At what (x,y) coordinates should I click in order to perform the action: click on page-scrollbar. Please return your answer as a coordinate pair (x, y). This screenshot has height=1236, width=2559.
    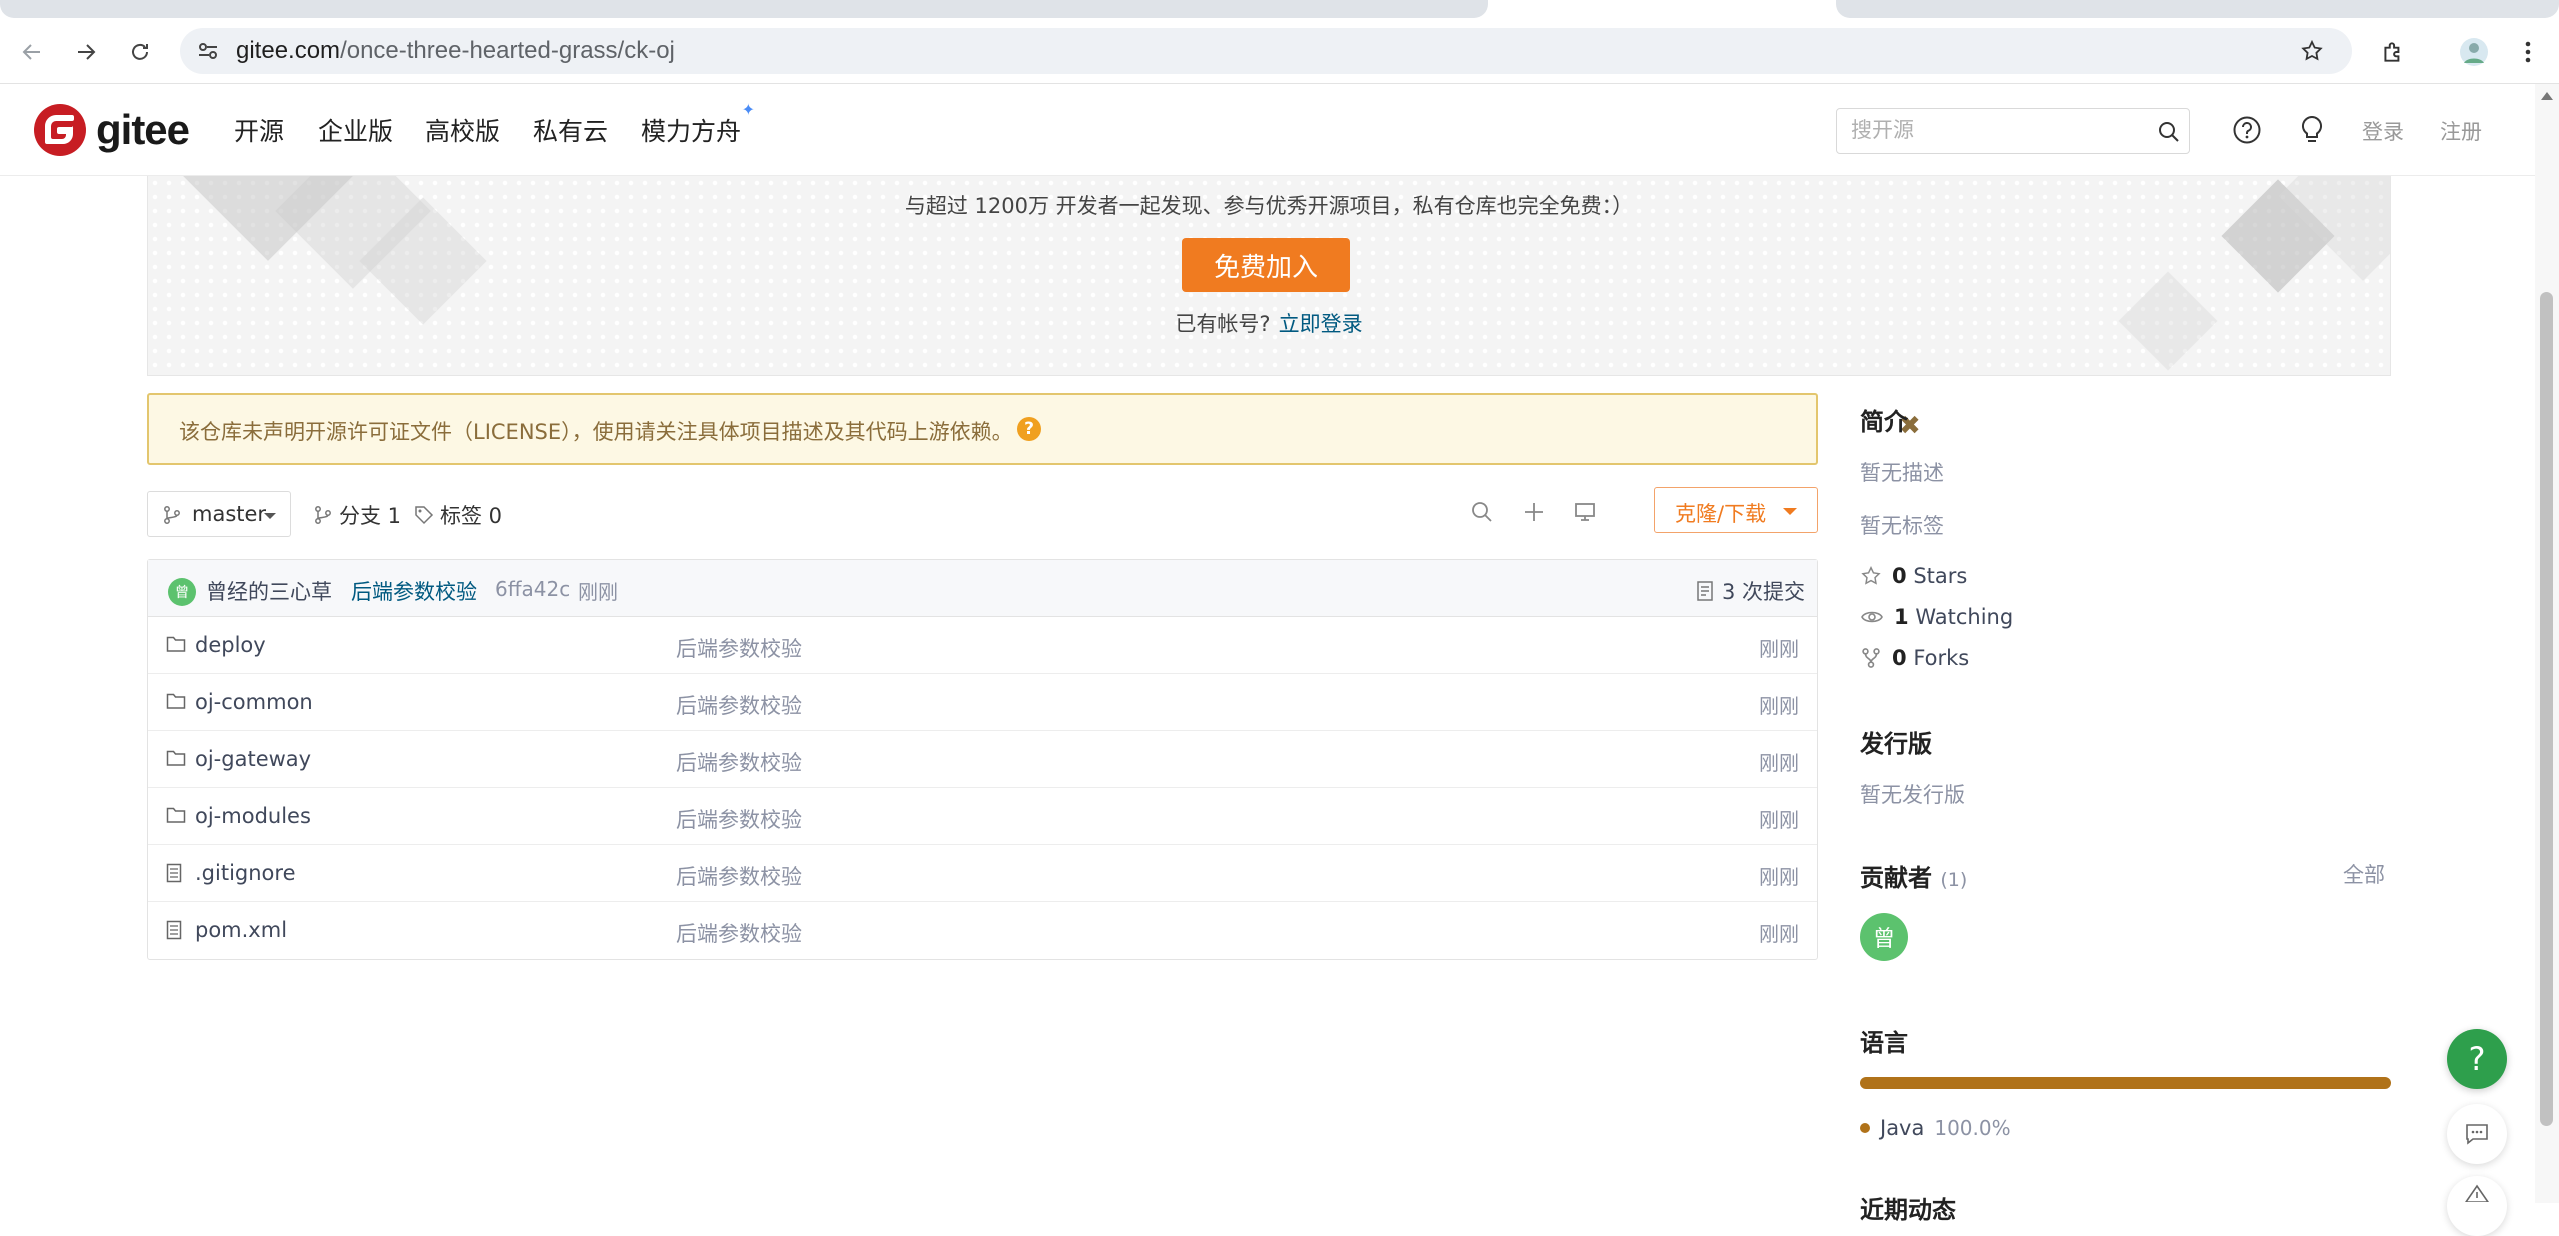
    Looking at the image, I should click on (2547, 643).